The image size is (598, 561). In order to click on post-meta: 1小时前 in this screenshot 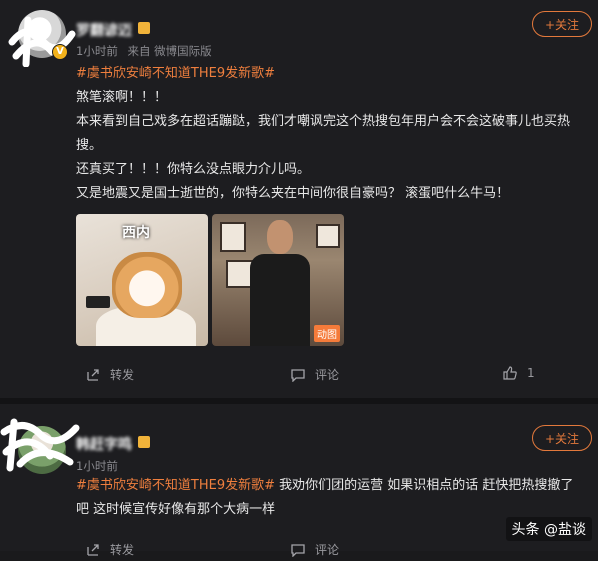, I will do `click(100, 466)`.